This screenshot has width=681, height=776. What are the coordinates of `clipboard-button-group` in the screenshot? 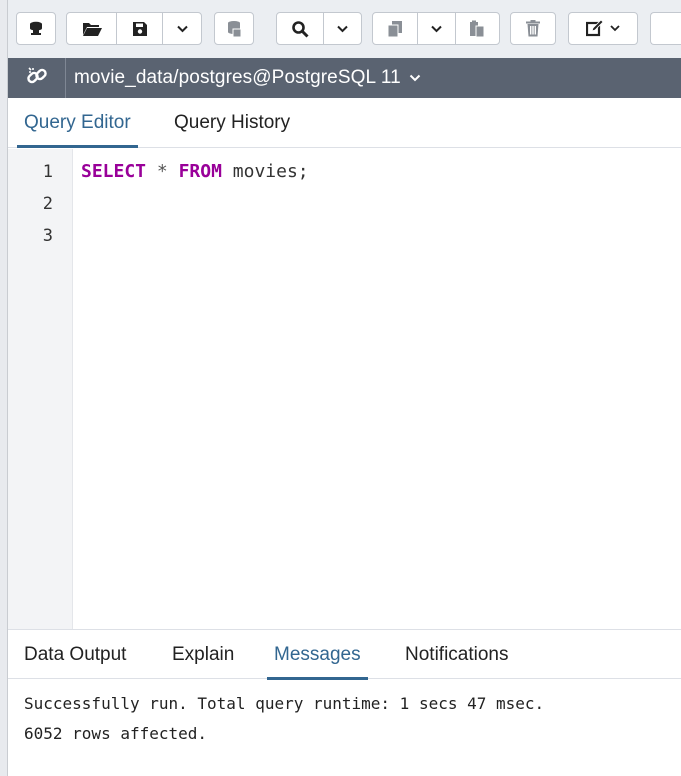 It's located at (436, 28).